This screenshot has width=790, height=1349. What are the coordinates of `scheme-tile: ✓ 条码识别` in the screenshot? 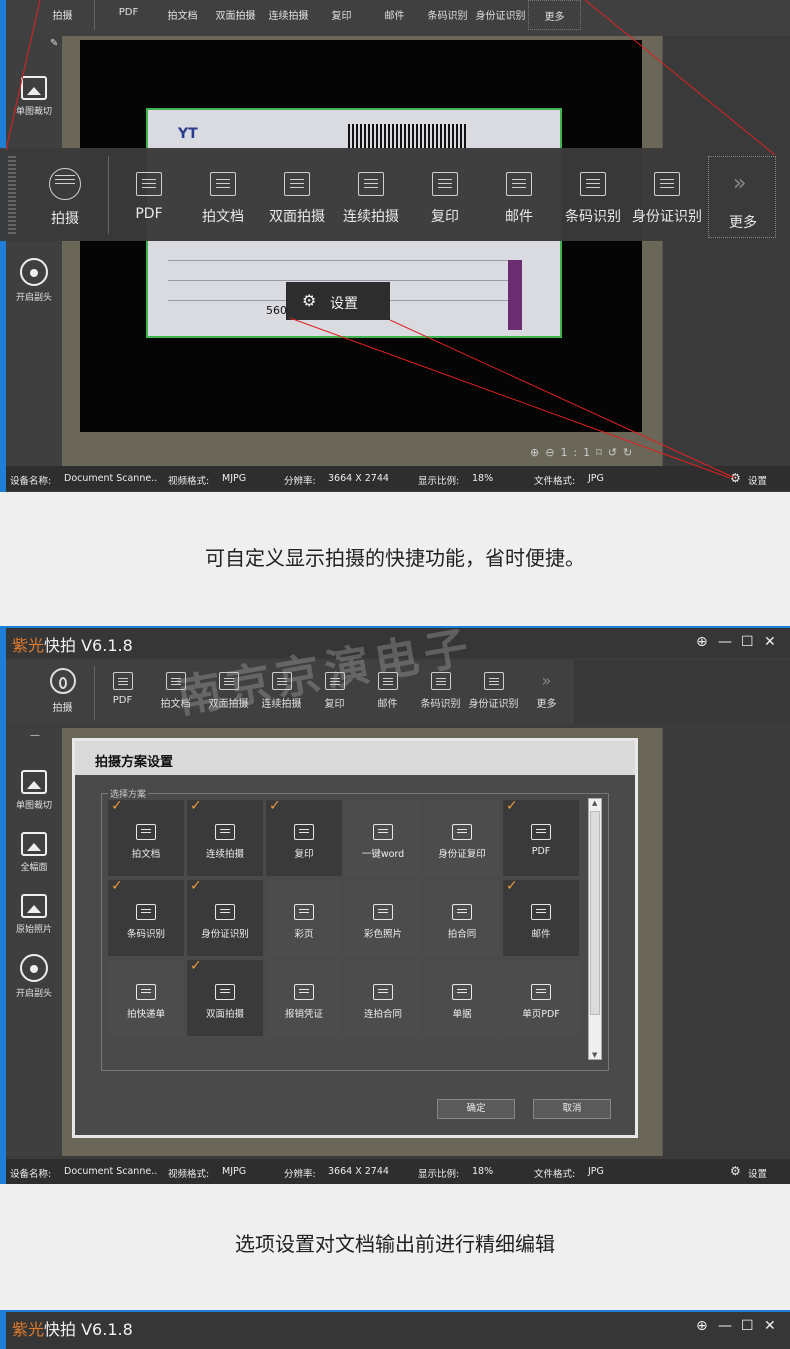 It's located at (146, 917).